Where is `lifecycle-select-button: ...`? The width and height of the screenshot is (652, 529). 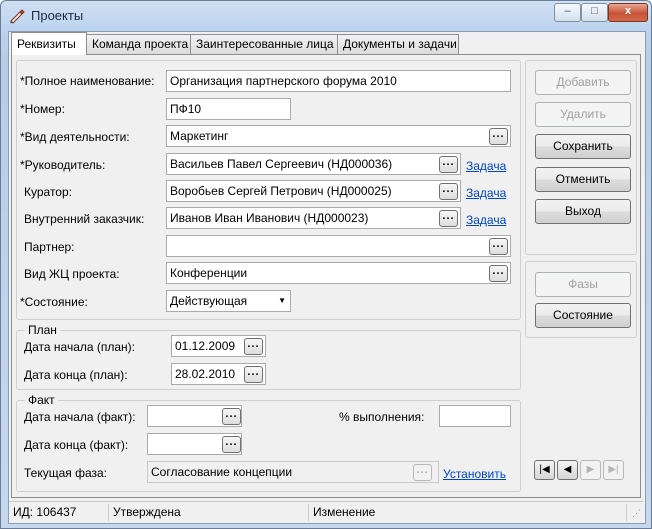
lifecycle-select-button: ... is located at coordinates (498, 273).